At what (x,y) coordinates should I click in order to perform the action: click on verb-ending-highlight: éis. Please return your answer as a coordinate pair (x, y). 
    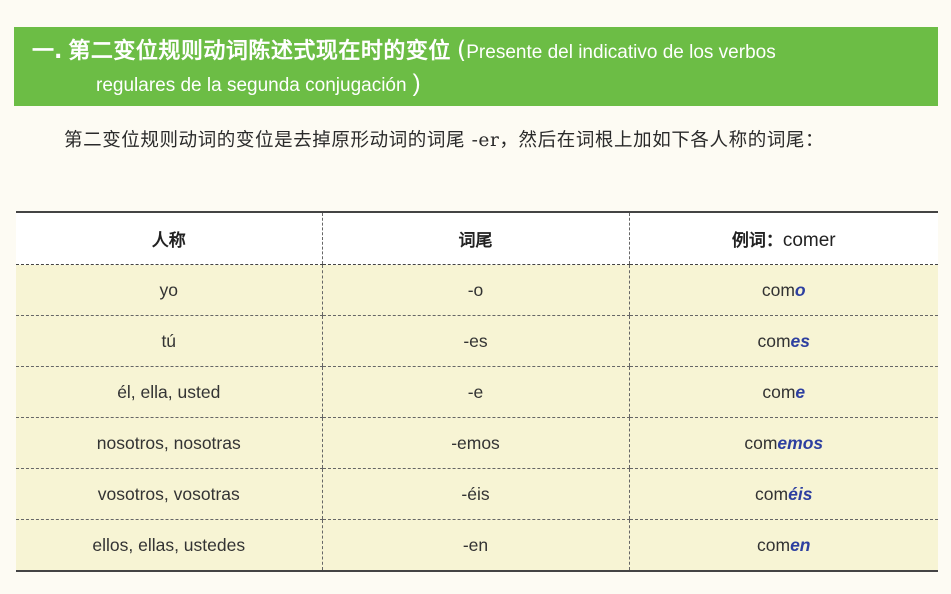
    Looking at the image, I should click on (800, 493).